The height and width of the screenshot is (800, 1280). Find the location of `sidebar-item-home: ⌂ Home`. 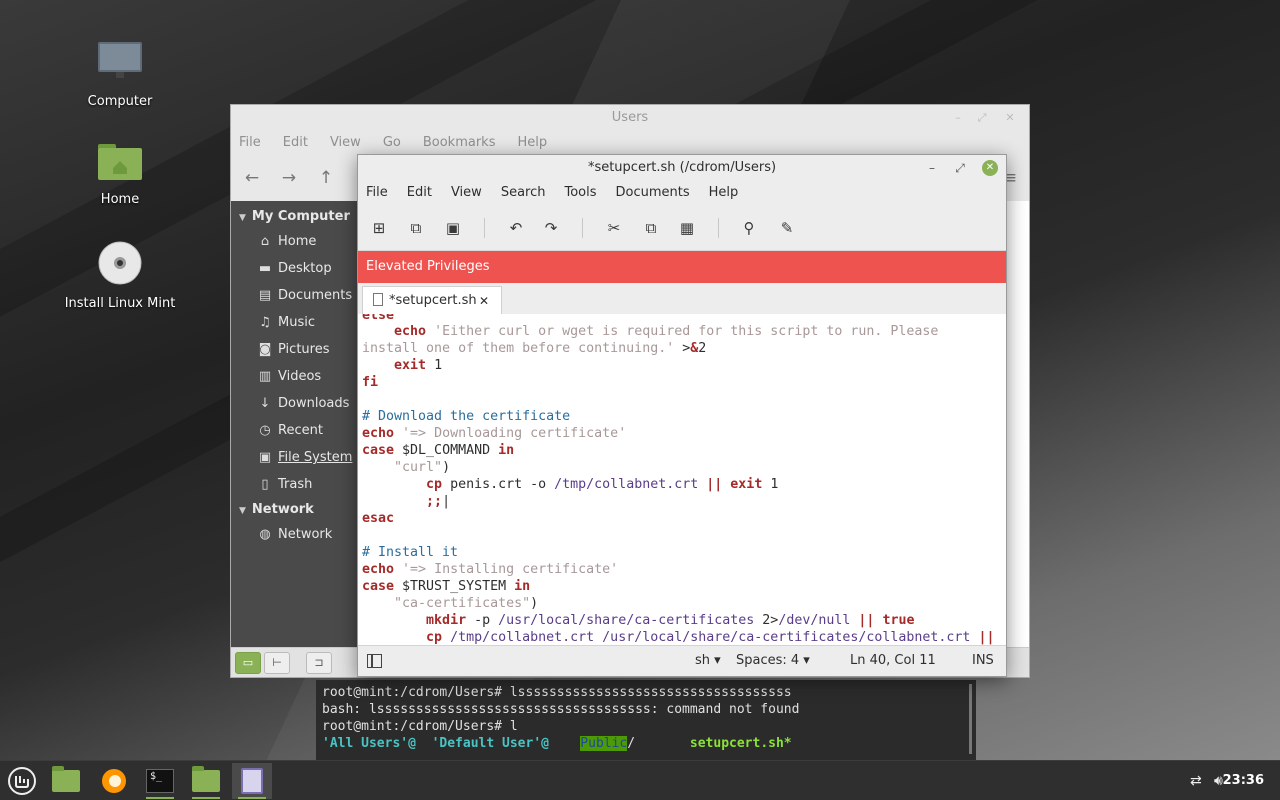

sidebar-item-home: ⌂ Home is located at coordinates (294, 241).